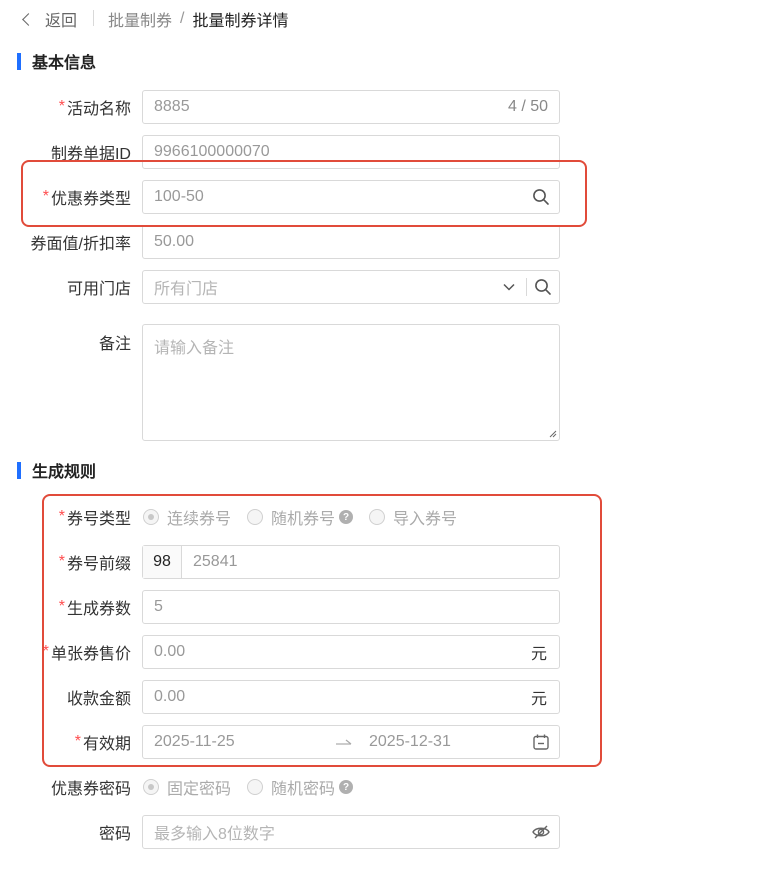 The image size is (784, 880). I want to click on end-date: 2025-12-31, so click(441, 742).